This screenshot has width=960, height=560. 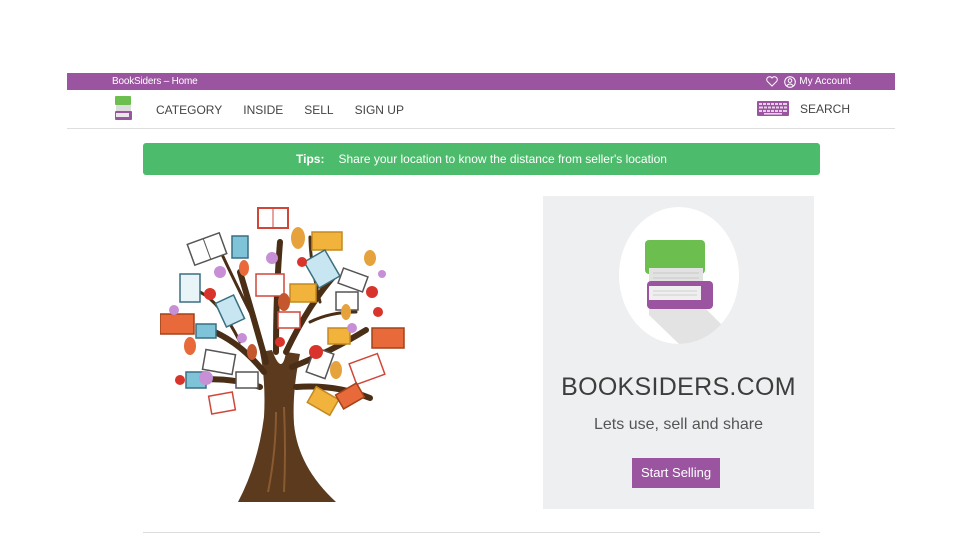 What do you see at coordinates (284, 355) in the screenshot?
I see `book-tree-illustration` at bounding box center [284, 355].